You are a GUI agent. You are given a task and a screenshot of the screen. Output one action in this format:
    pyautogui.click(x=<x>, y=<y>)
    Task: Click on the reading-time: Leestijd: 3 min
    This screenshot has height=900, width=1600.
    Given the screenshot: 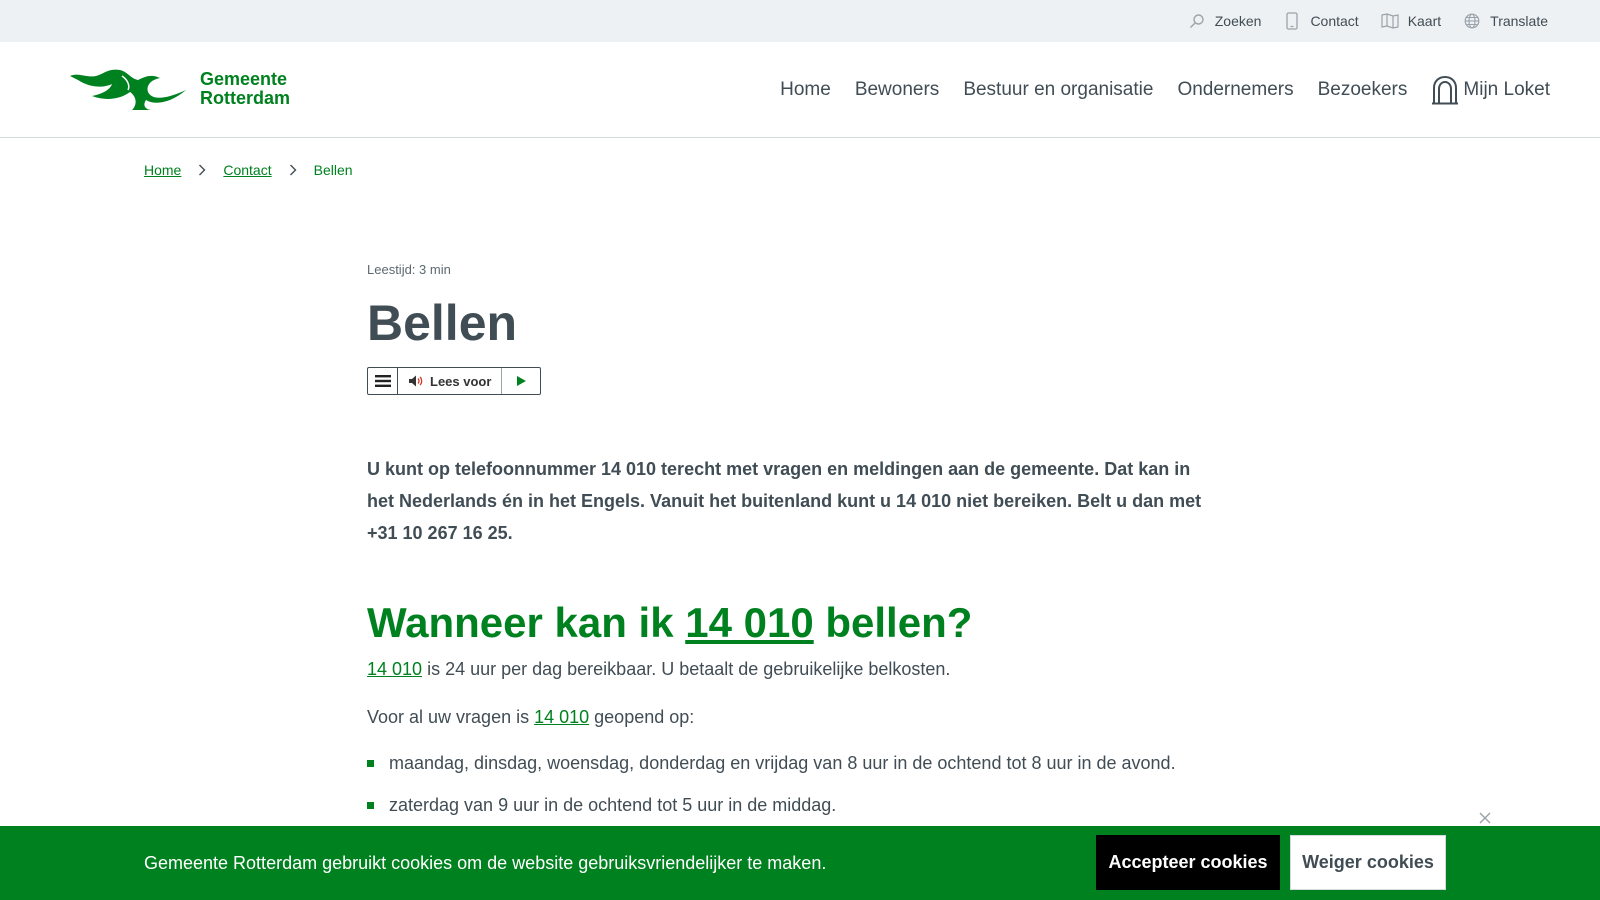 What is the action you would take?
    pyautogui.click(x=409, y=269)
    